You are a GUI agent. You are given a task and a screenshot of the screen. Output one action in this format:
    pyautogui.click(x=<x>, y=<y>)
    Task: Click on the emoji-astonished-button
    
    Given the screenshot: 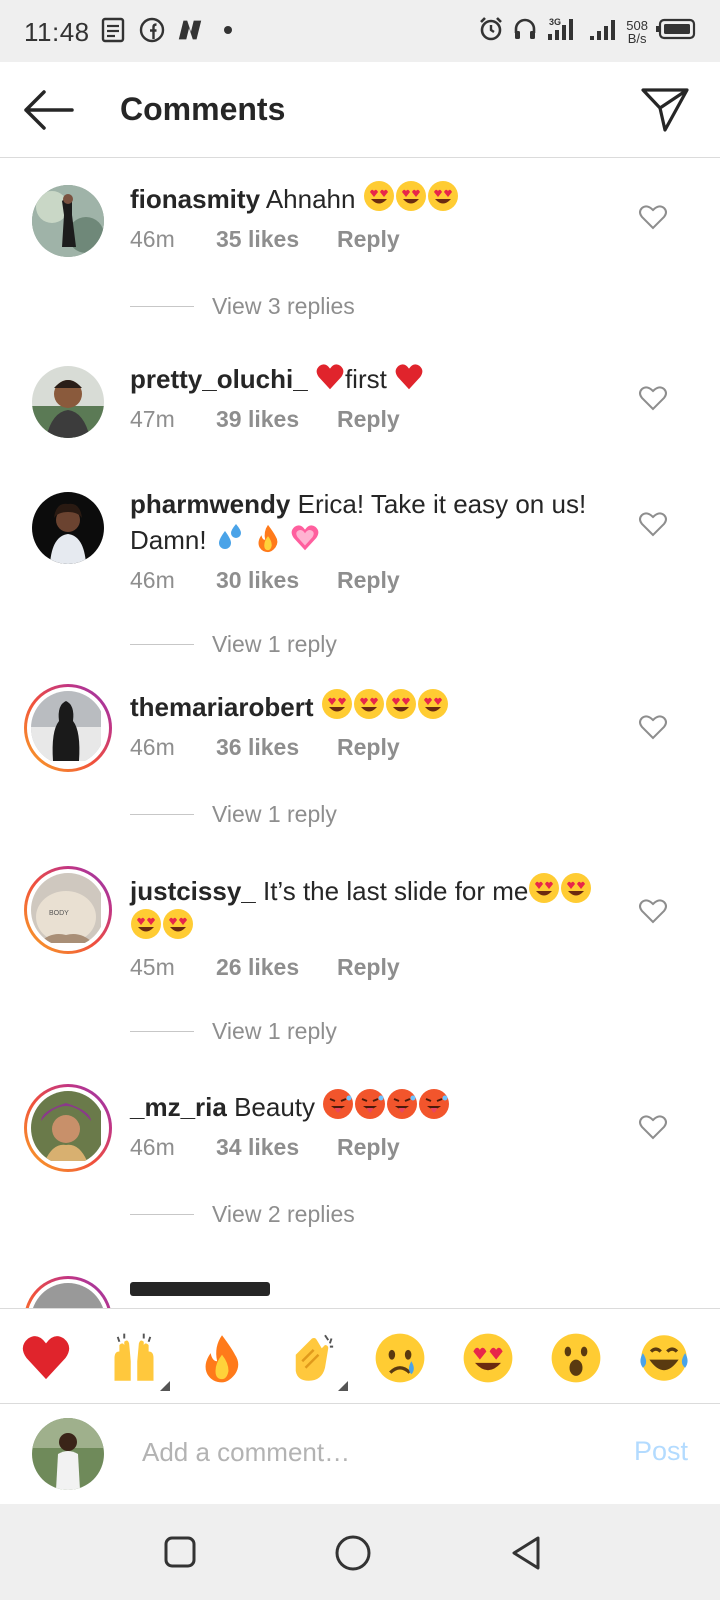 What is the action you would take?
    pyautogui.click(x=576, y=1358)
    